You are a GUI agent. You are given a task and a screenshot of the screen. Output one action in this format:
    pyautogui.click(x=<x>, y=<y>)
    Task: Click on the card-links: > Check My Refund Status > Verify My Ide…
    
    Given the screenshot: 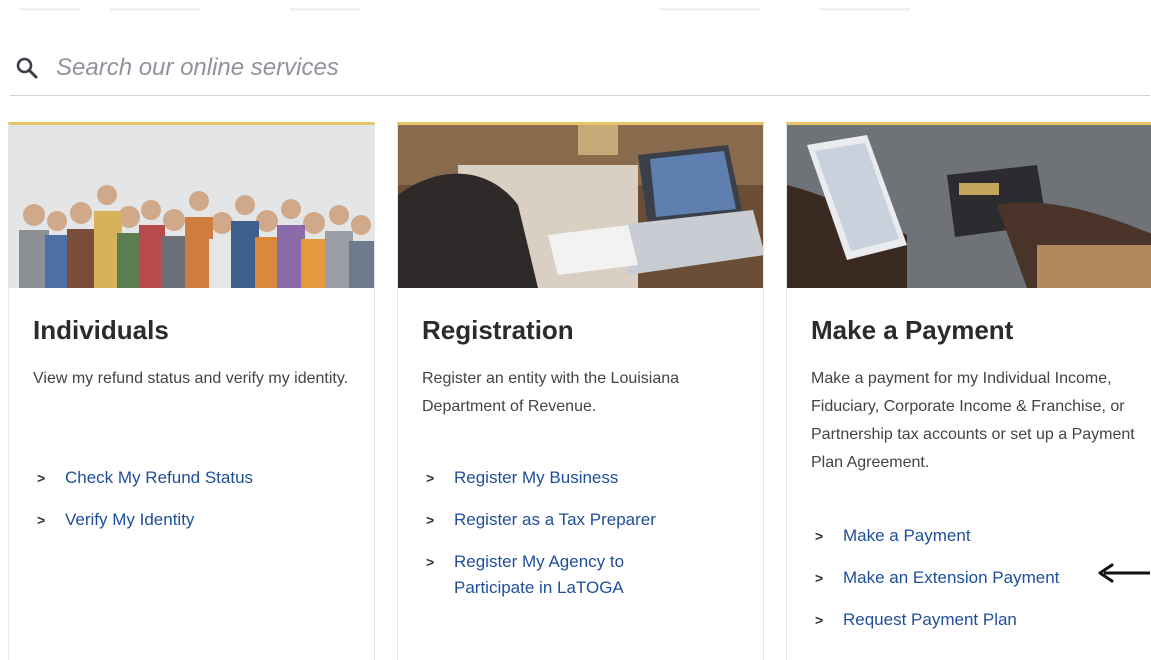 What is the action you would take?
    pyautogui.click(x=145, y=507)
    